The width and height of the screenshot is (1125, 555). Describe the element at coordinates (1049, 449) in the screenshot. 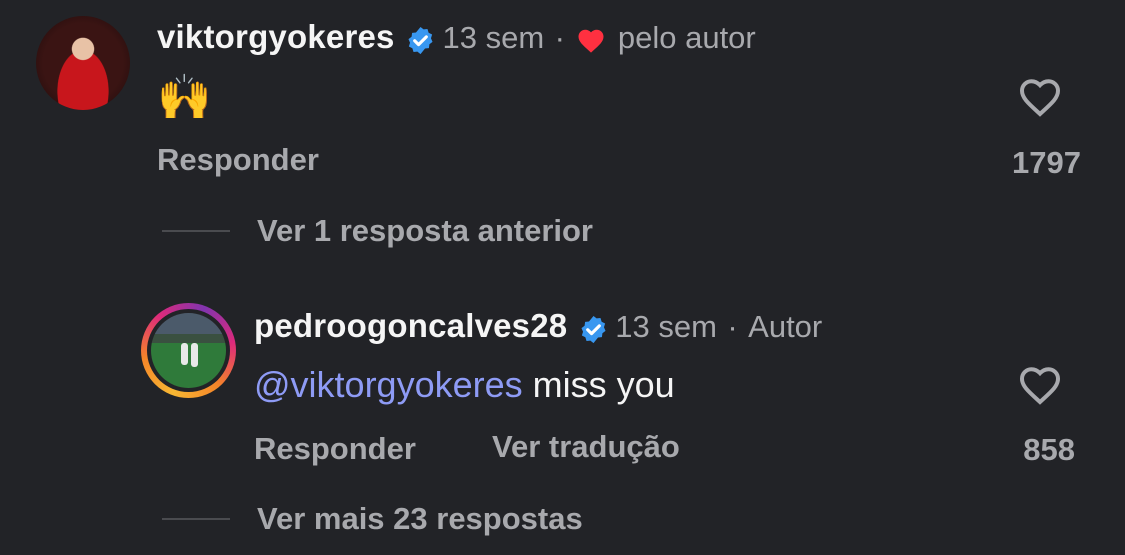

I see `like-count: 858` at that location.